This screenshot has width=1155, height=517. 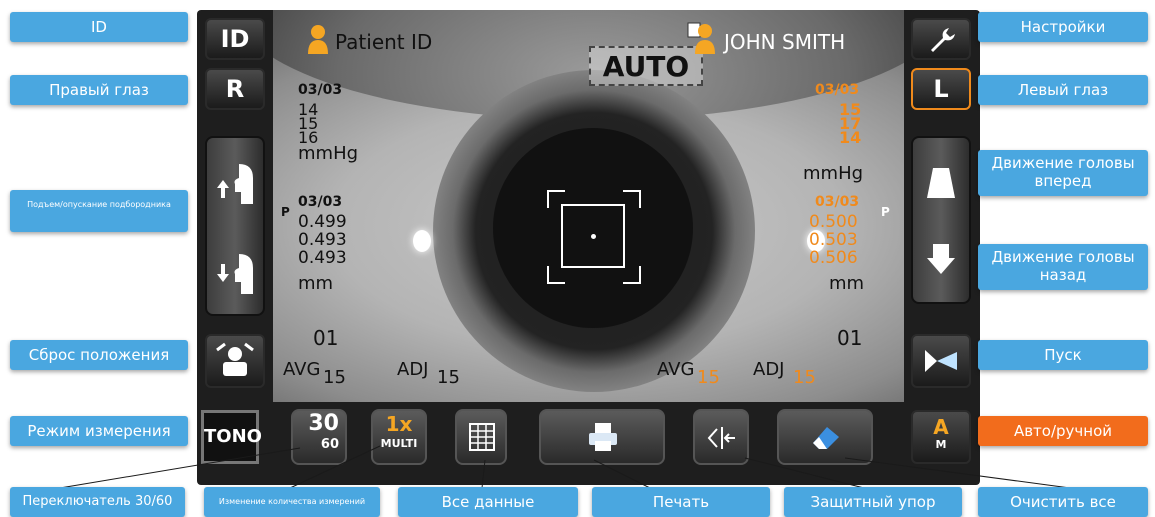 I want to click on head-movement-control, so click(x=941, y=220).